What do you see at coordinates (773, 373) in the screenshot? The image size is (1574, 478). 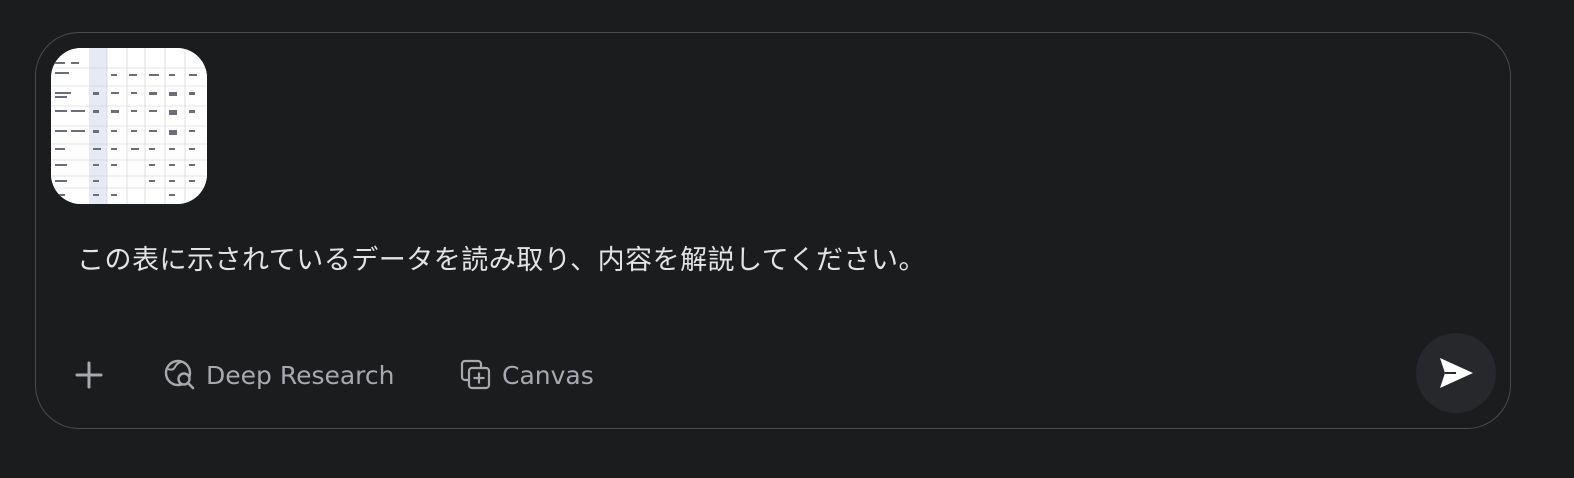 I see `composer-toolbar: Deep Research Canvas` at bounding box center [773, 373].